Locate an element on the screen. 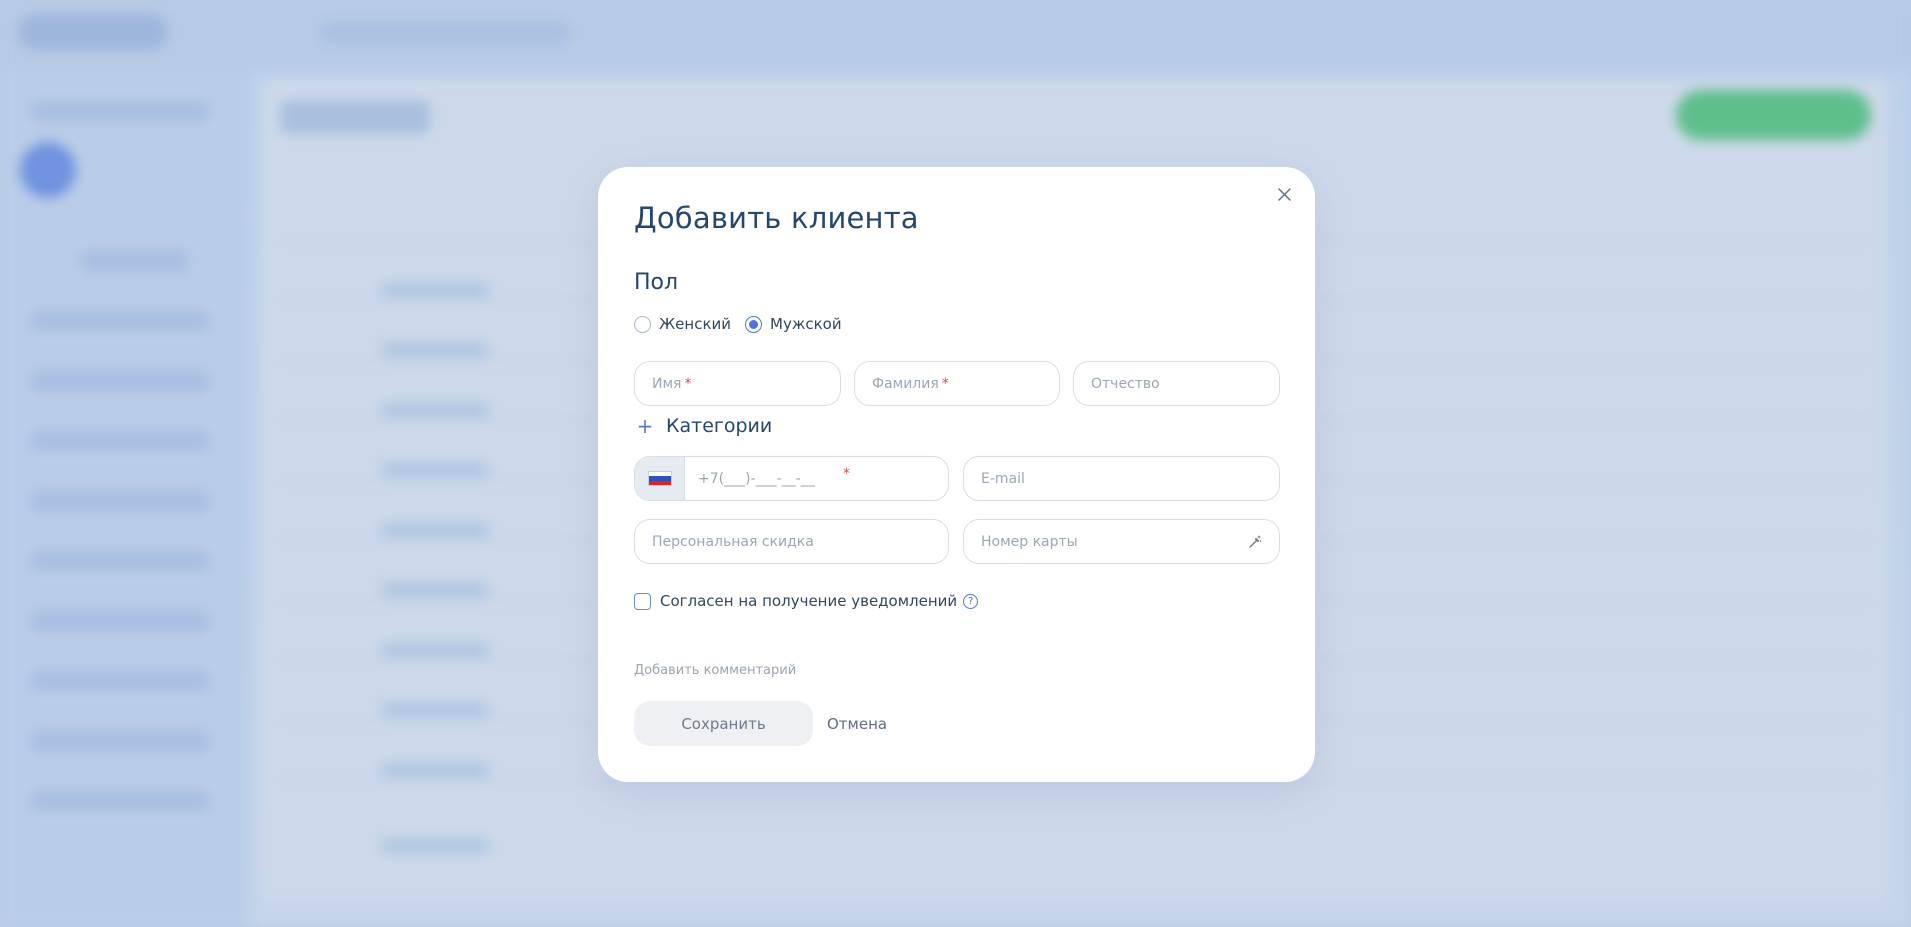  middle-name-field: Отчество is located at coordinates (1176, 383).